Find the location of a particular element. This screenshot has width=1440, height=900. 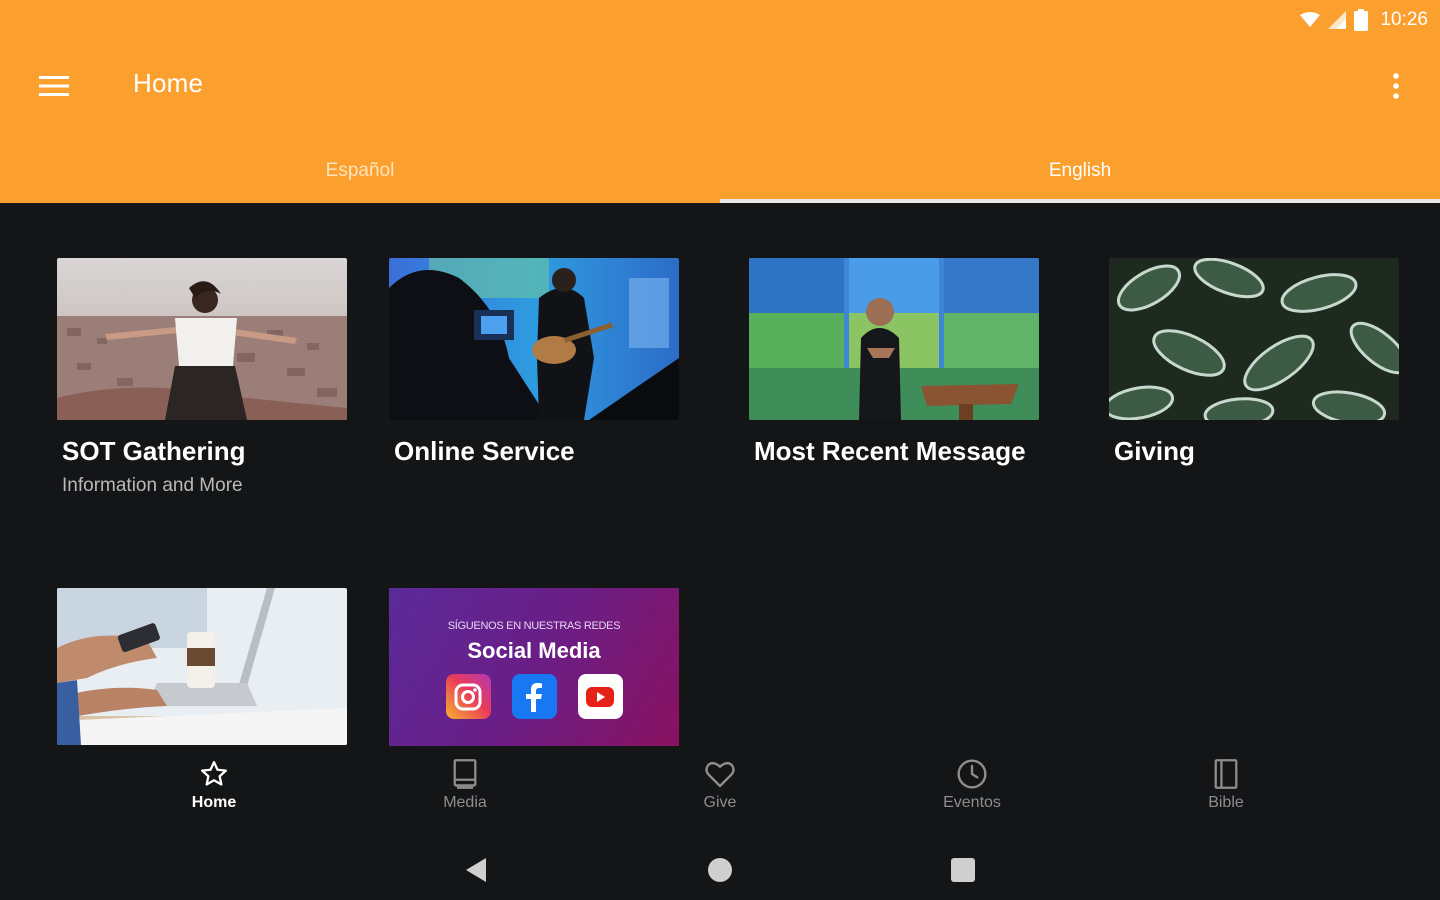

card-most-recent-message: Most Recent Message is located at coordinates (894, 362).